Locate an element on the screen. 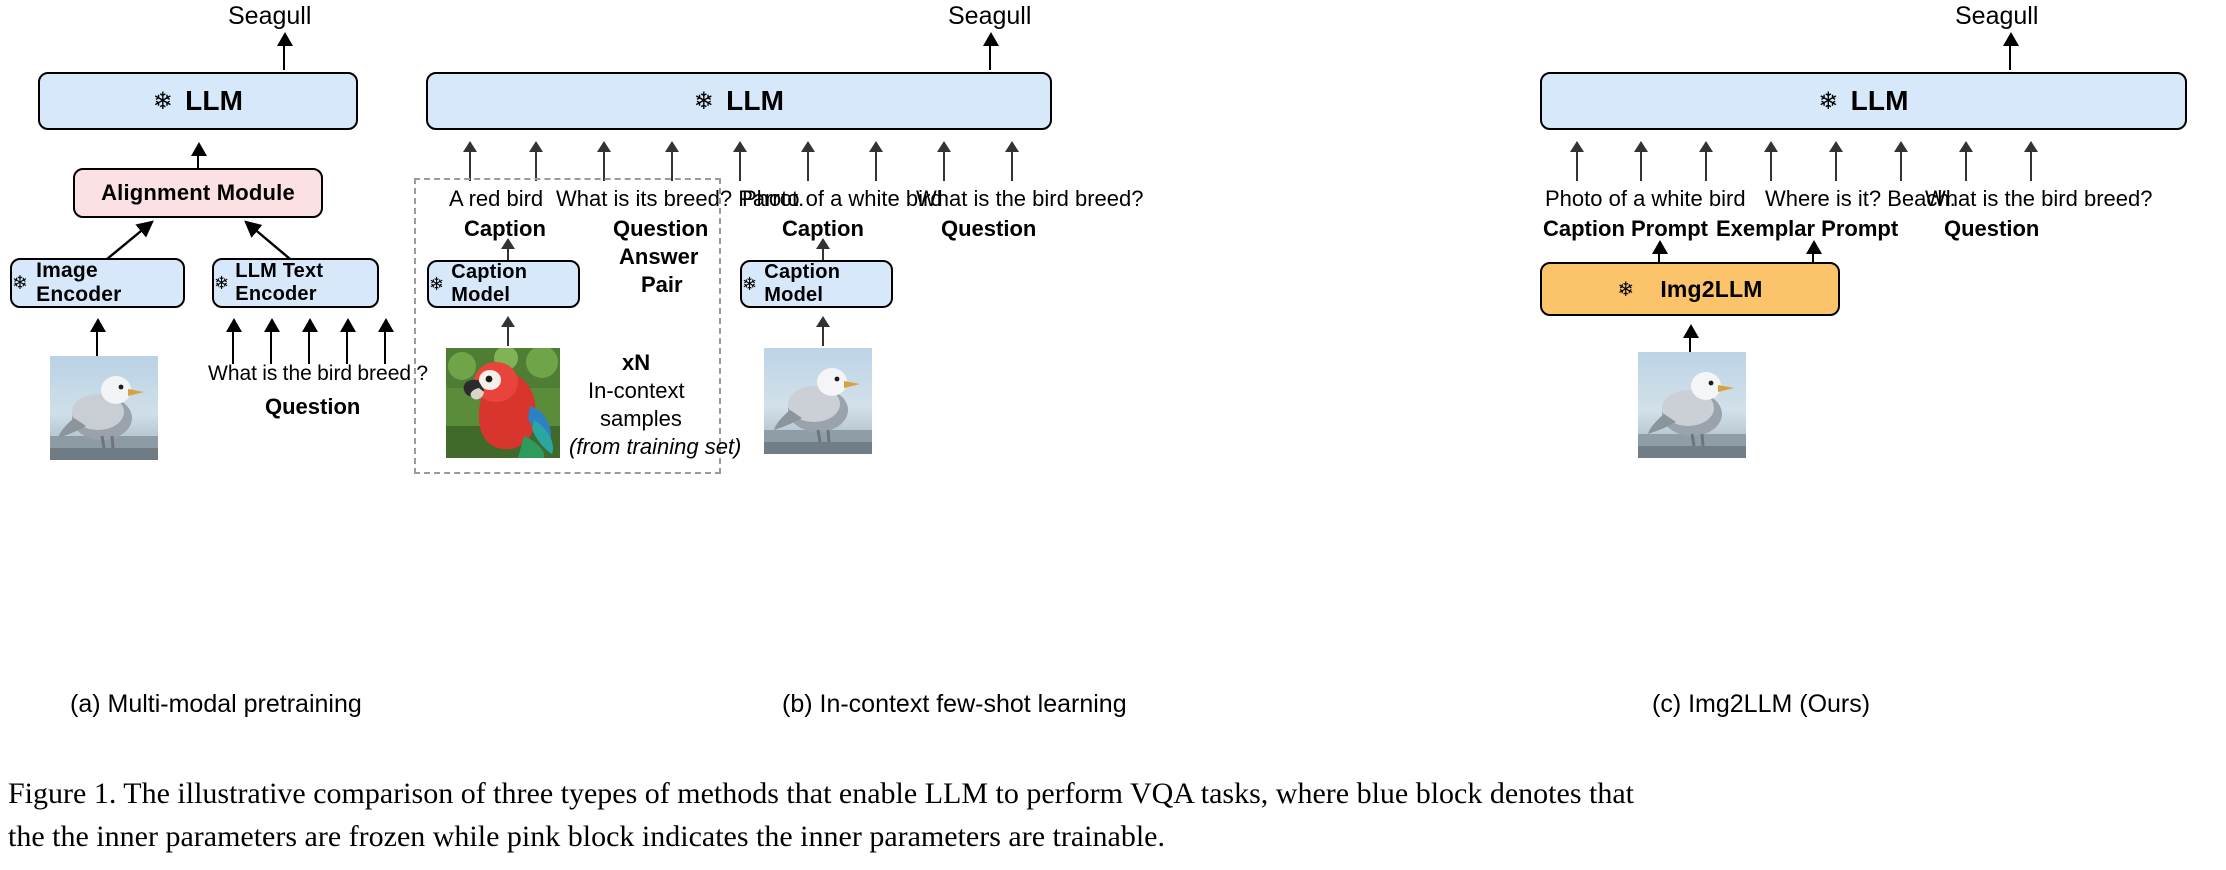 The height and width of the screenshot is (870, 2226). panel-b-exemplar-caption-text: A red bird is located at coordinates (496, 198).